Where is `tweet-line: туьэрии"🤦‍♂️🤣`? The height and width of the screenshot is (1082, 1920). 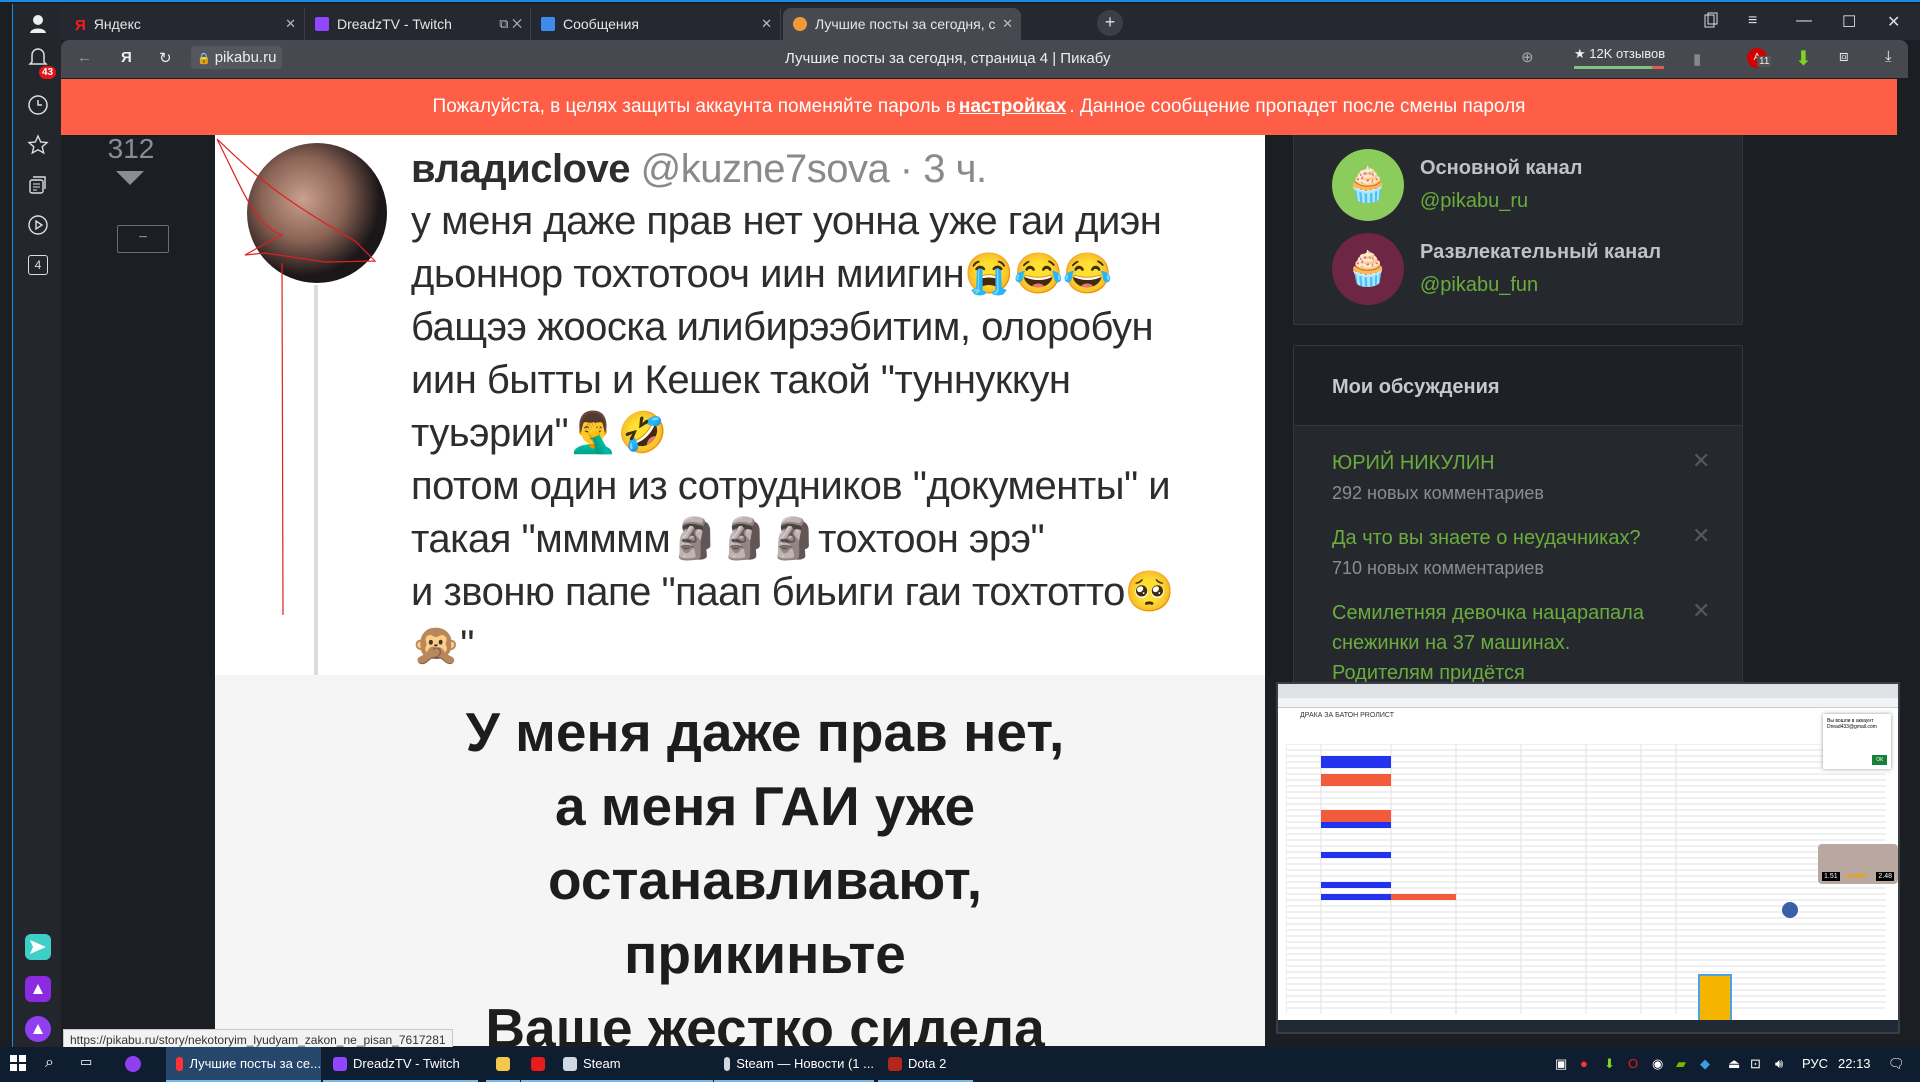
tweet-line: туьэрии"🤦‍♂️🤣 is located at coordinates (539, 433).